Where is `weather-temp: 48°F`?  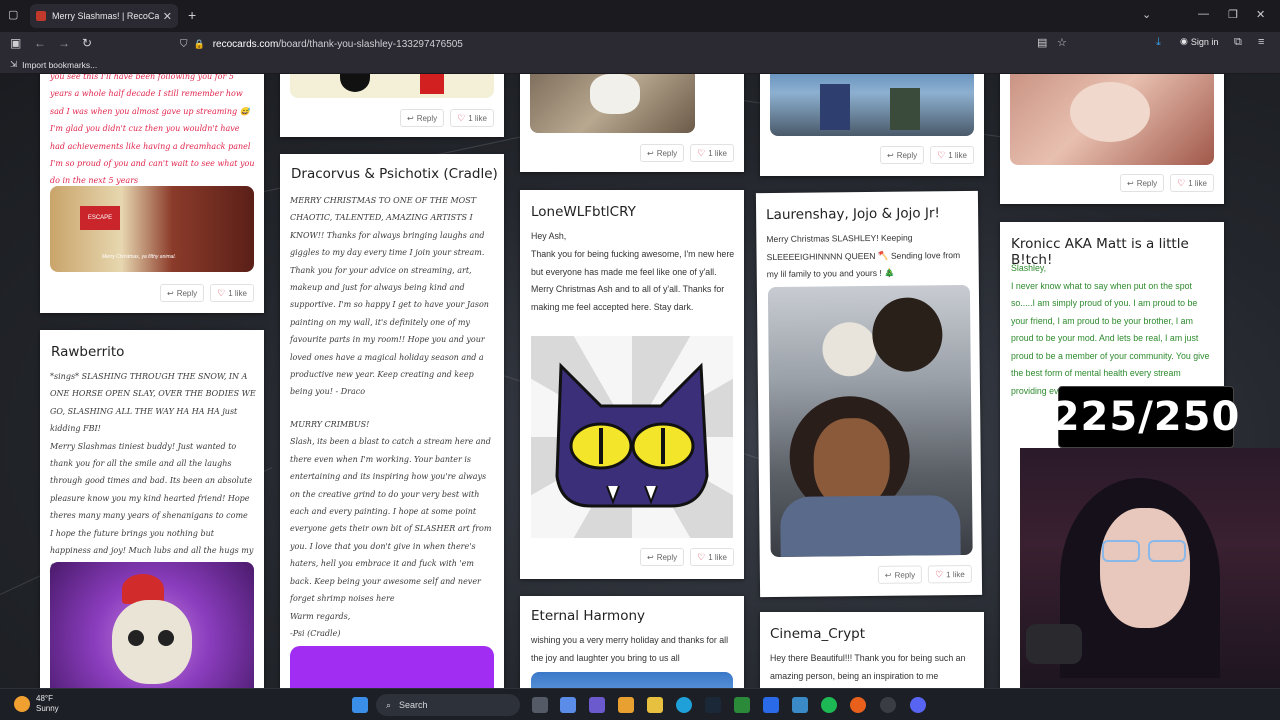
weather-temp: 48°F is located at coordinates (44, 698).